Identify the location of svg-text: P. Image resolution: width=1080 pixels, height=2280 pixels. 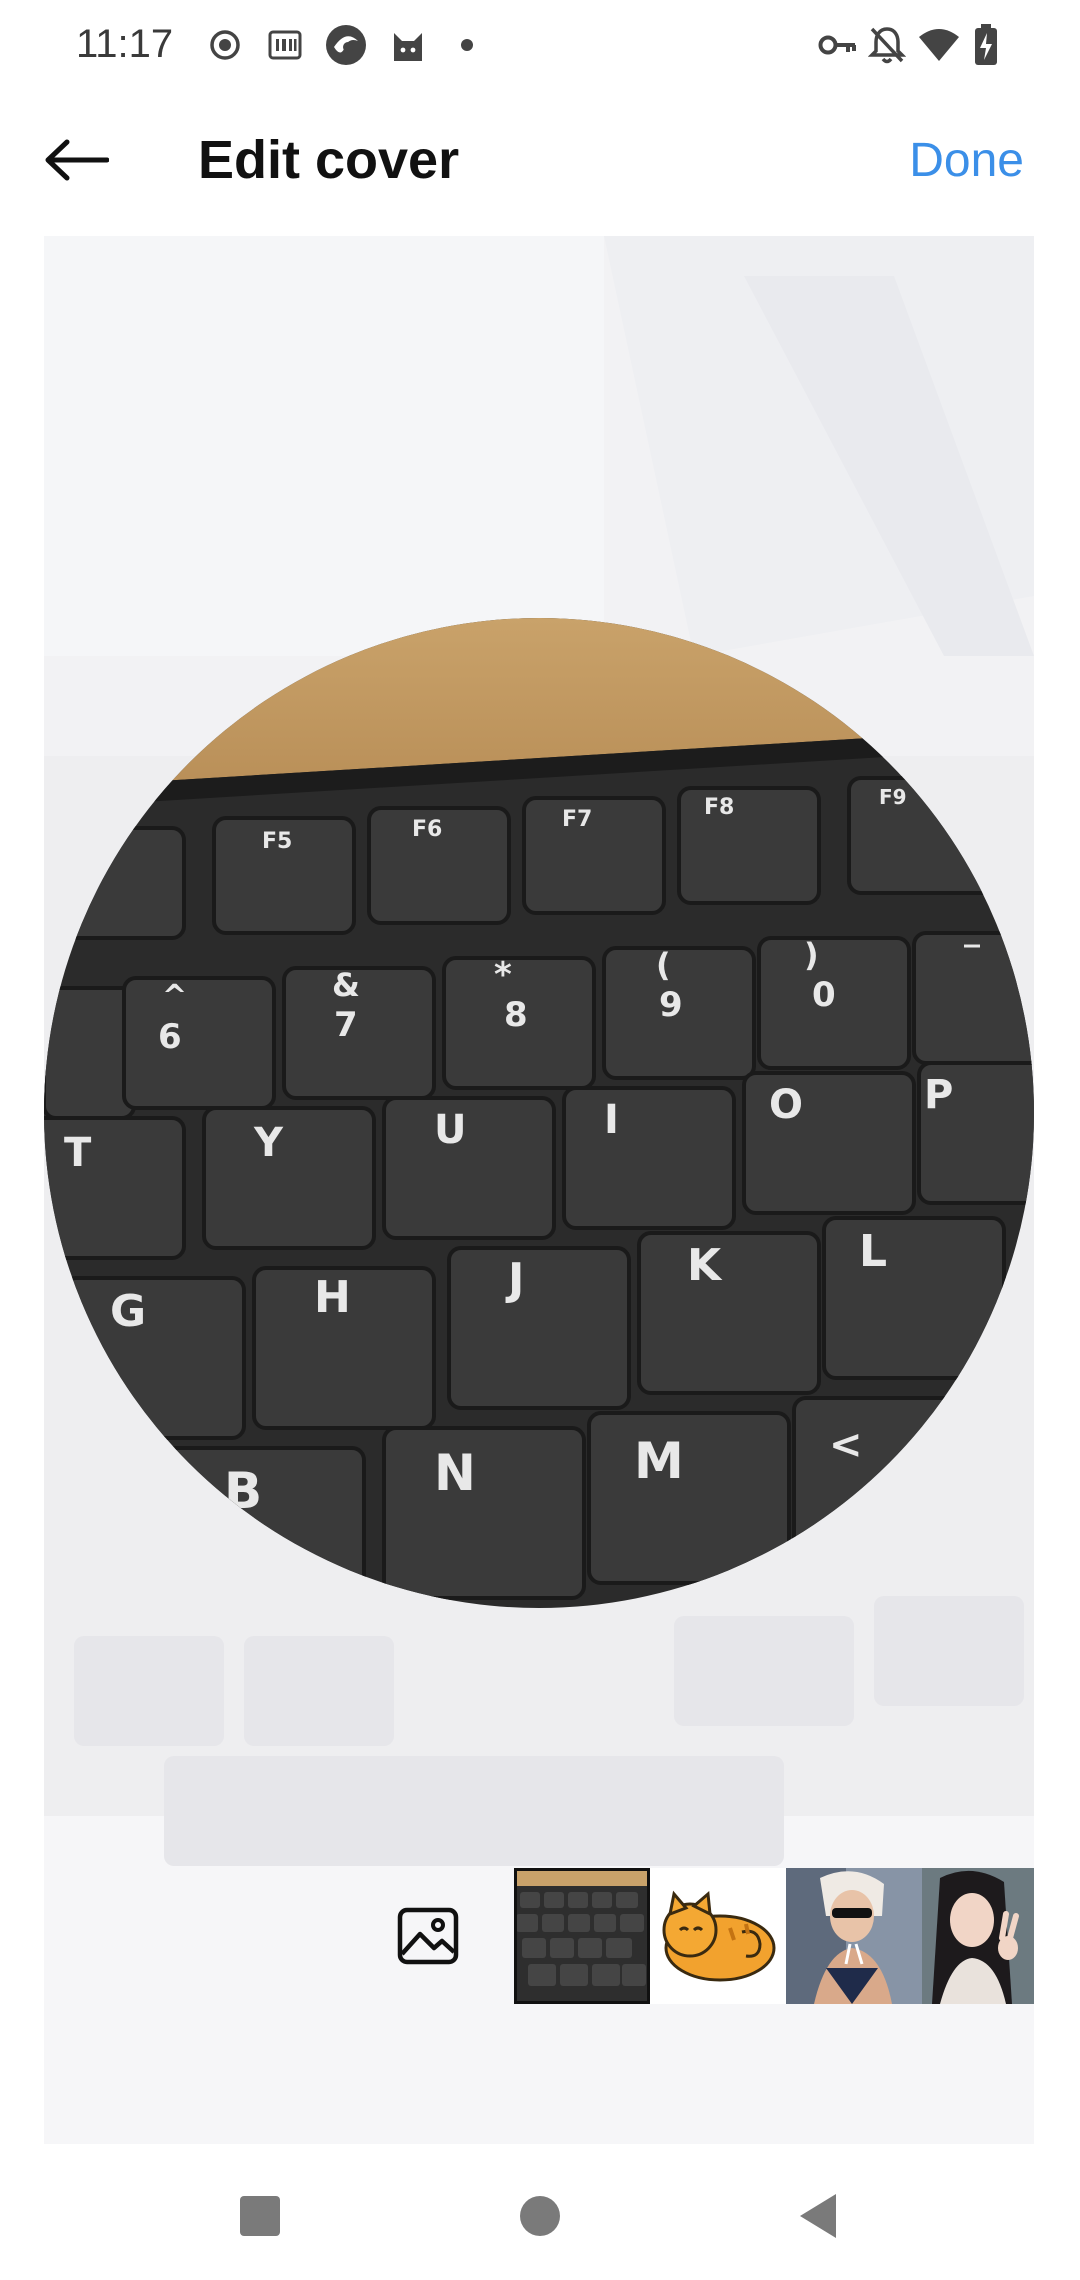
(938, 1095).